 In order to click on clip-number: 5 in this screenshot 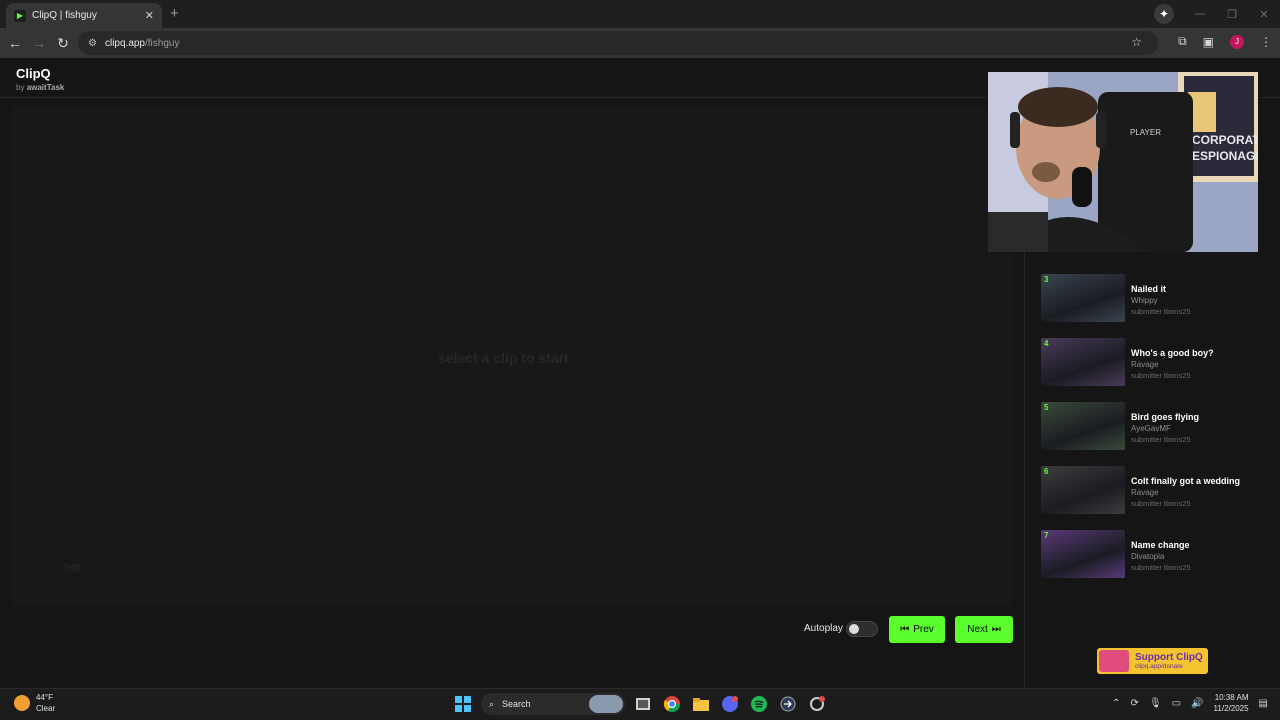, I will do `click(1046, 407)`.